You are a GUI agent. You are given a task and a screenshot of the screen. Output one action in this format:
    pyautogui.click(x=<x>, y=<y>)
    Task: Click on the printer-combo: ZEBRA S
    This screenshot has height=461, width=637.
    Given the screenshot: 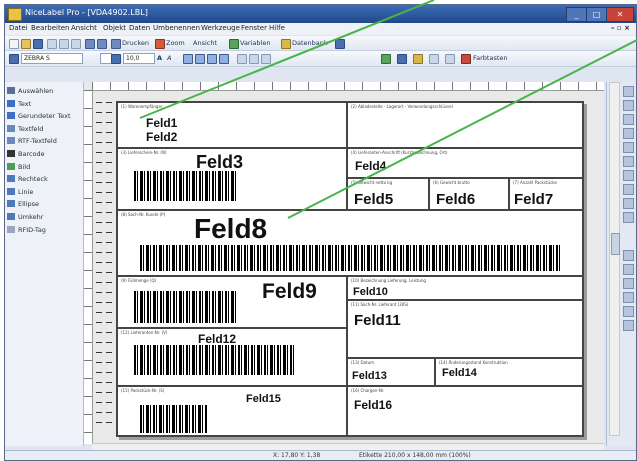 What is the action you would take?
    pyautogui.click(x=52, y=58)
    